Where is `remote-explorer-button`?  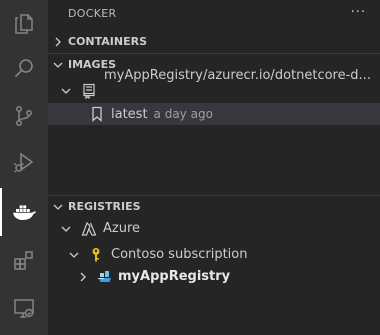
remote-explorer-button is located at coordinates (24, 308).